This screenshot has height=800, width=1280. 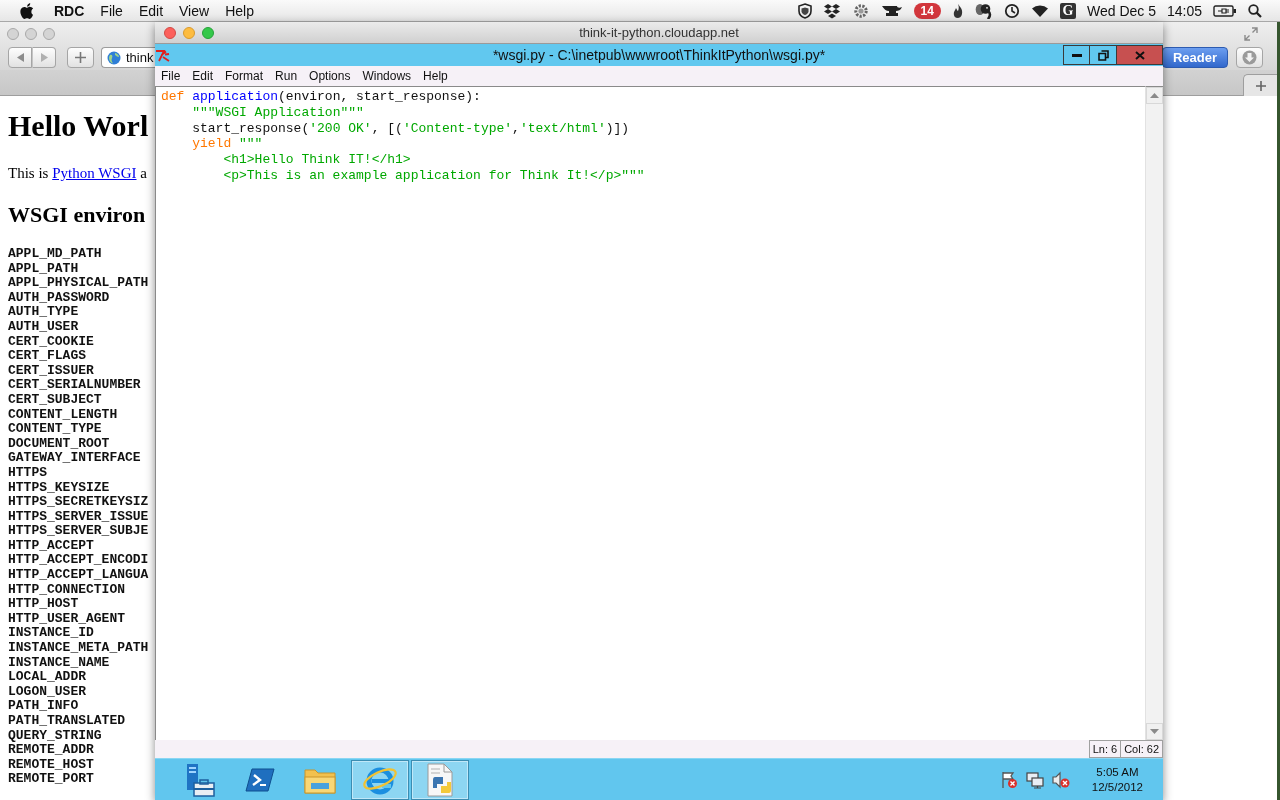 What do you see at coordinates (927, 10) in the screenshot?
I see `notification-count: 14` at bounding box center [927, 10].